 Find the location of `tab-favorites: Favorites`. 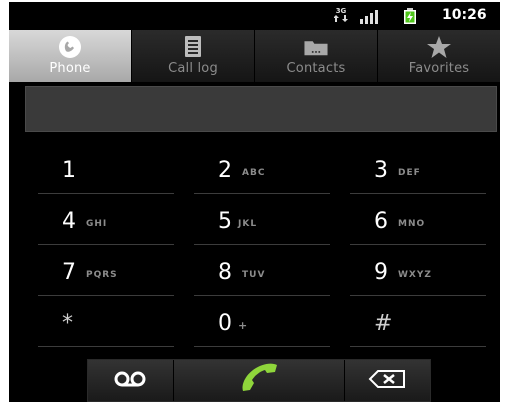

tab-favorites: Favorites is located at coordinates (439, 56).